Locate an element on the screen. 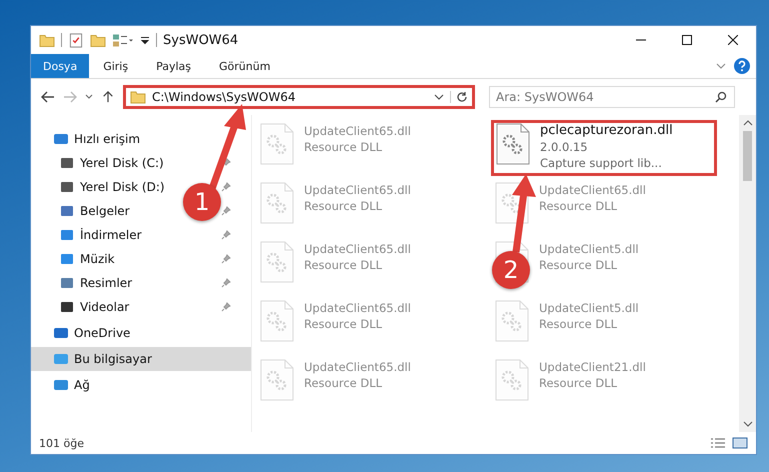 Image resolution: width=769 pixels, height=472 pixels. search-icon is located at coordinates (721, 97).